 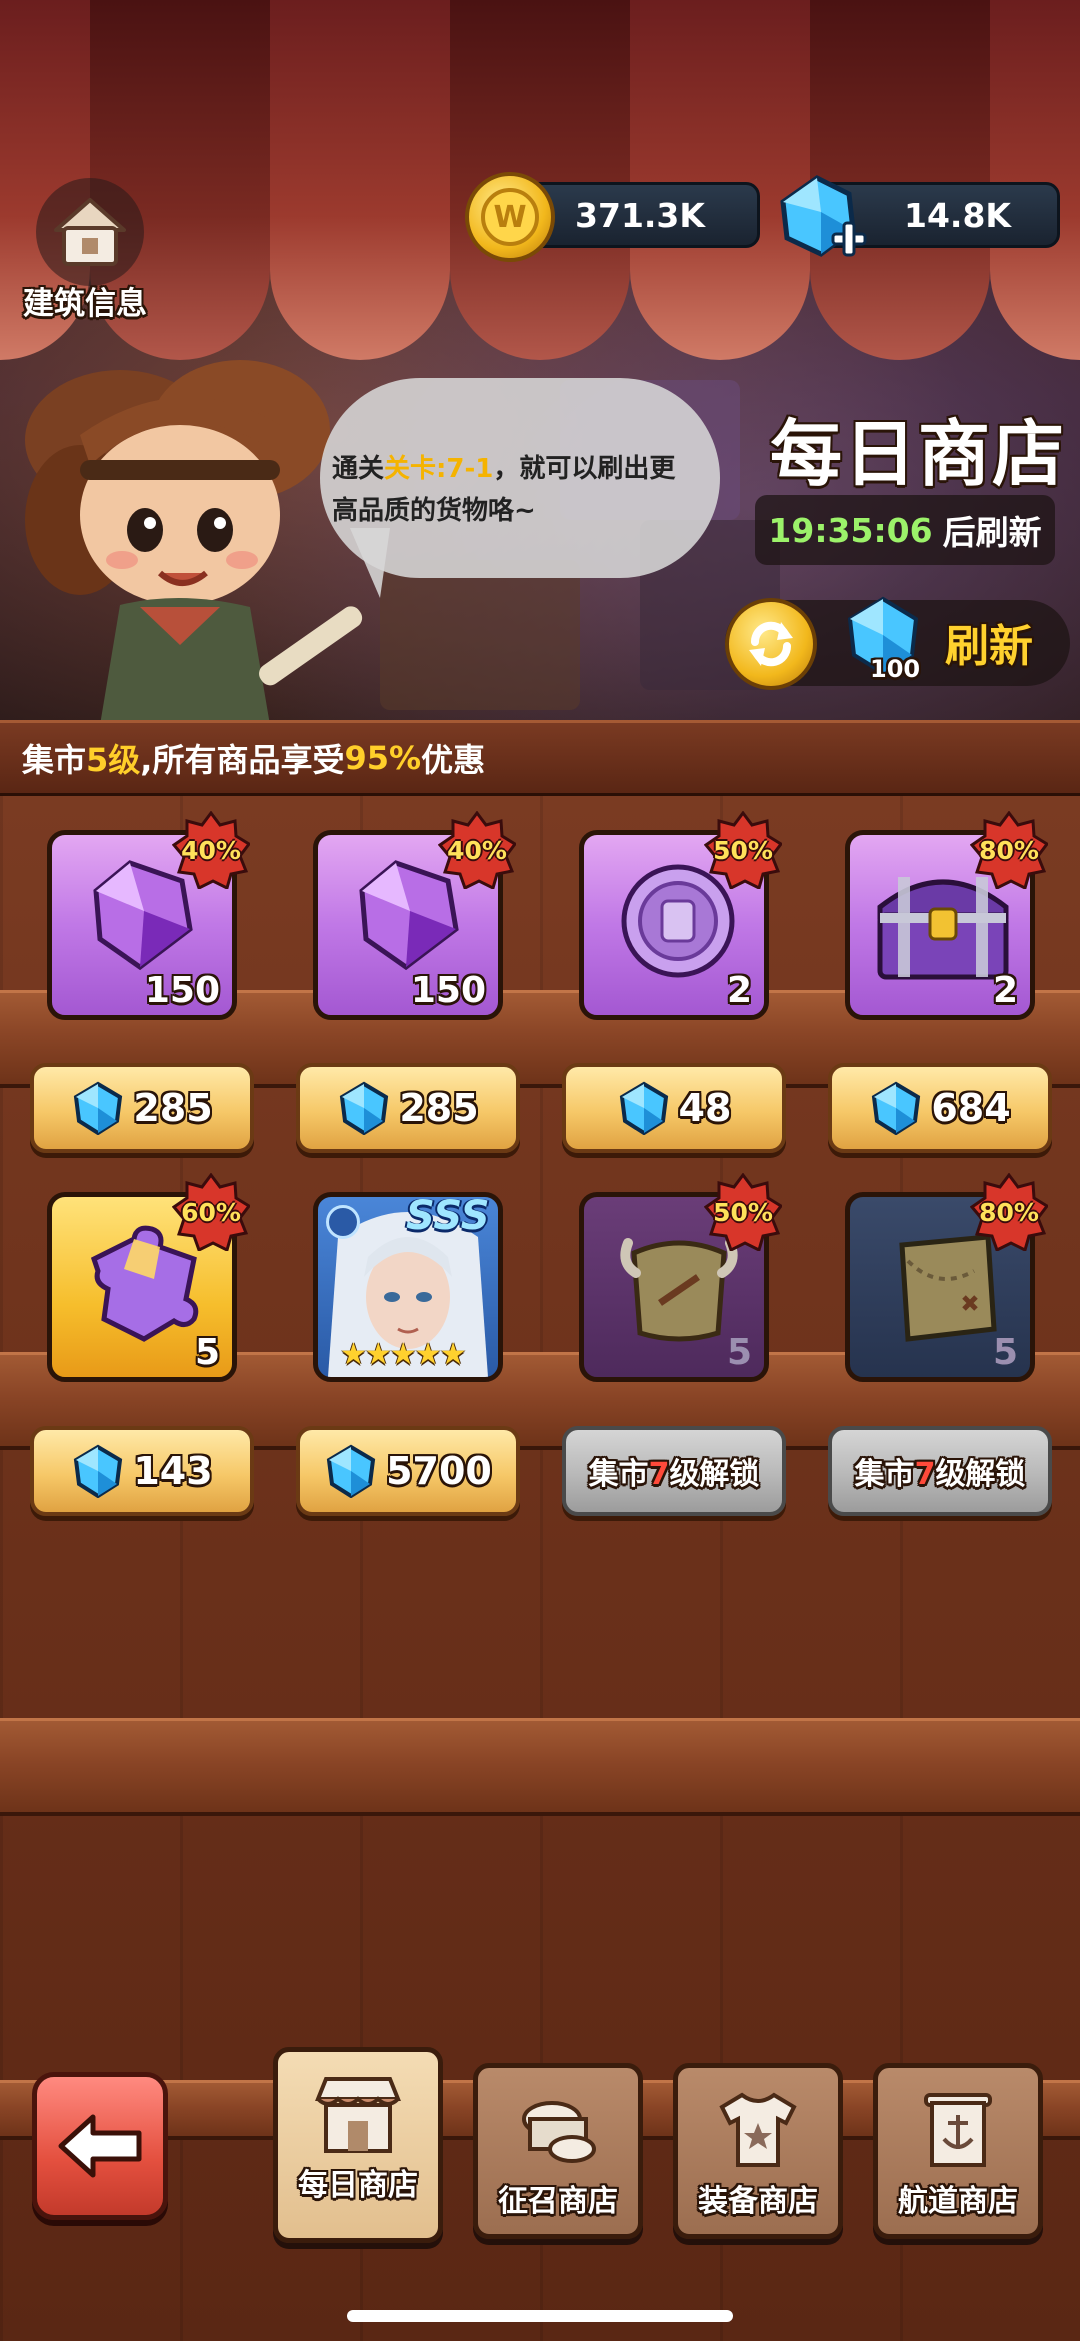 I want to click on buy-button: 5700, so click(x=408, y=1471).